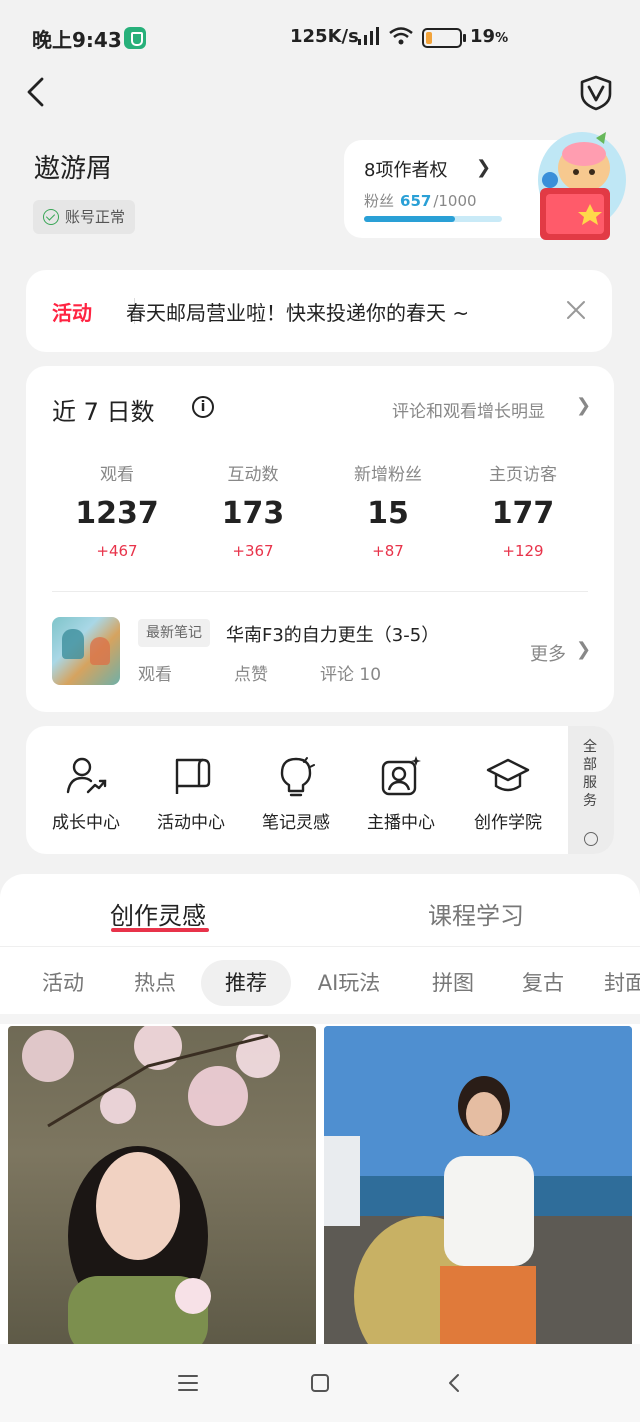 The width and height of the screenshot is (640, 1422). Describe the element at coordinates (351, 675) in the screenshot. I see `note-comments: 评论 10` at that location.